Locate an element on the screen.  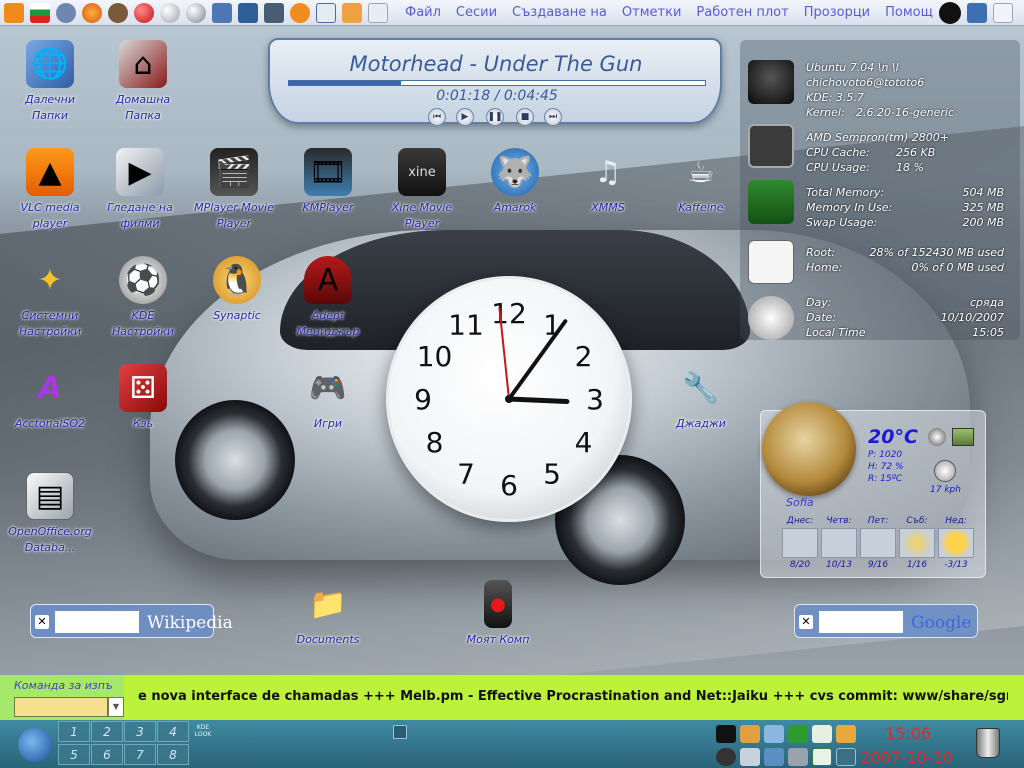
red-ball-icon is located at coordinates (144, 12).